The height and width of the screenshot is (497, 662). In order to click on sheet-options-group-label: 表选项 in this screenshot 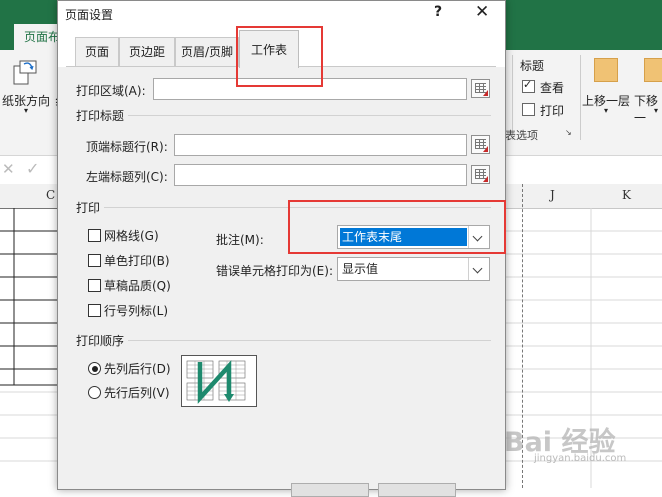, I will do `click(521, 135)`.